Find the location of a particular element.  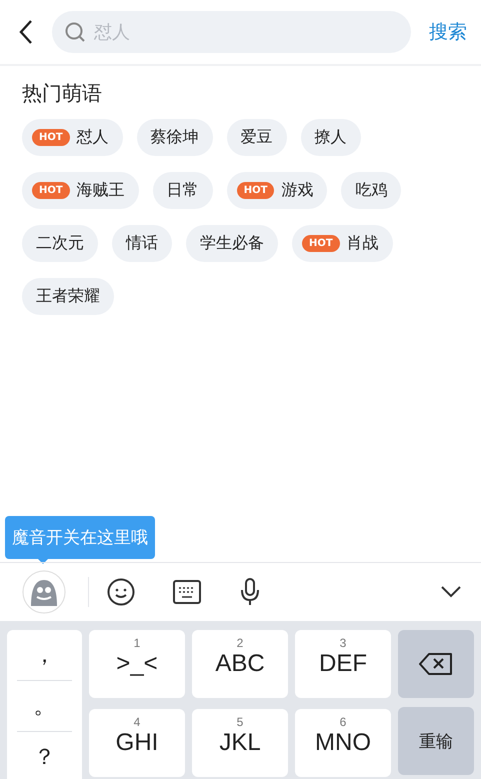

backspace-key is located at coordinates (436, 664).